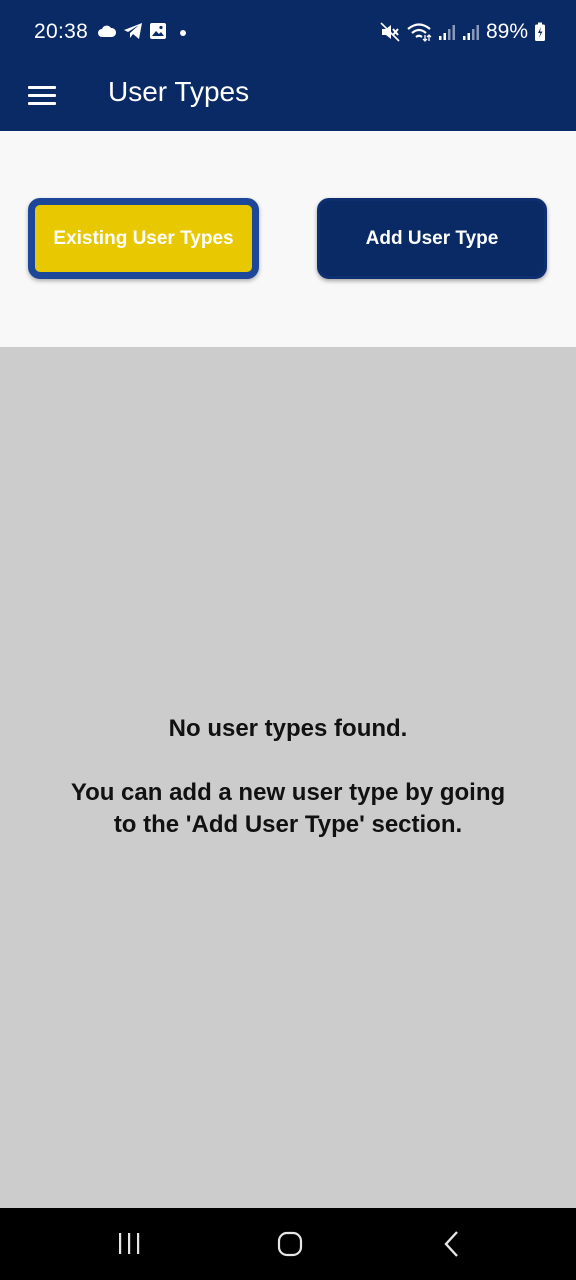 This screenshot has width=576, height=1280. Describe the element at coordinates (288, 98) in the screenshot. I see `app-bar: User Types` at that location.